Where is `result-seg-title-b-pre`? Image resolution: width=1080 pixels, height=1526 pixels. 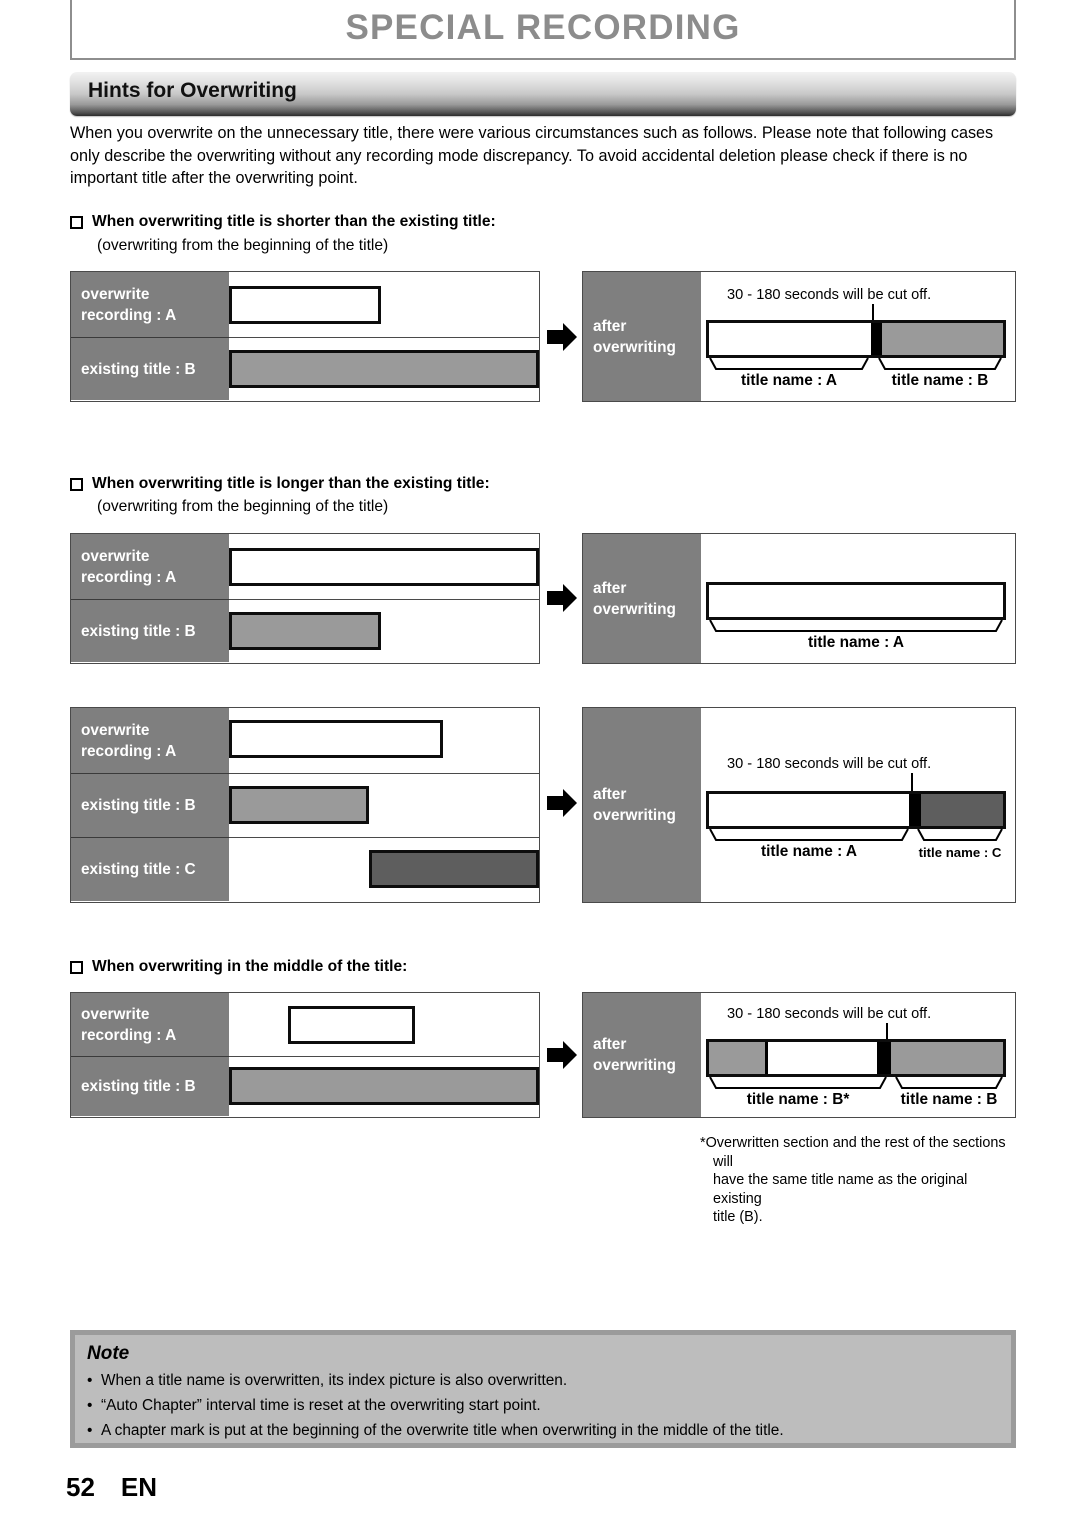 result-seg-title-b-pre is located at coordinates (737, 1058).